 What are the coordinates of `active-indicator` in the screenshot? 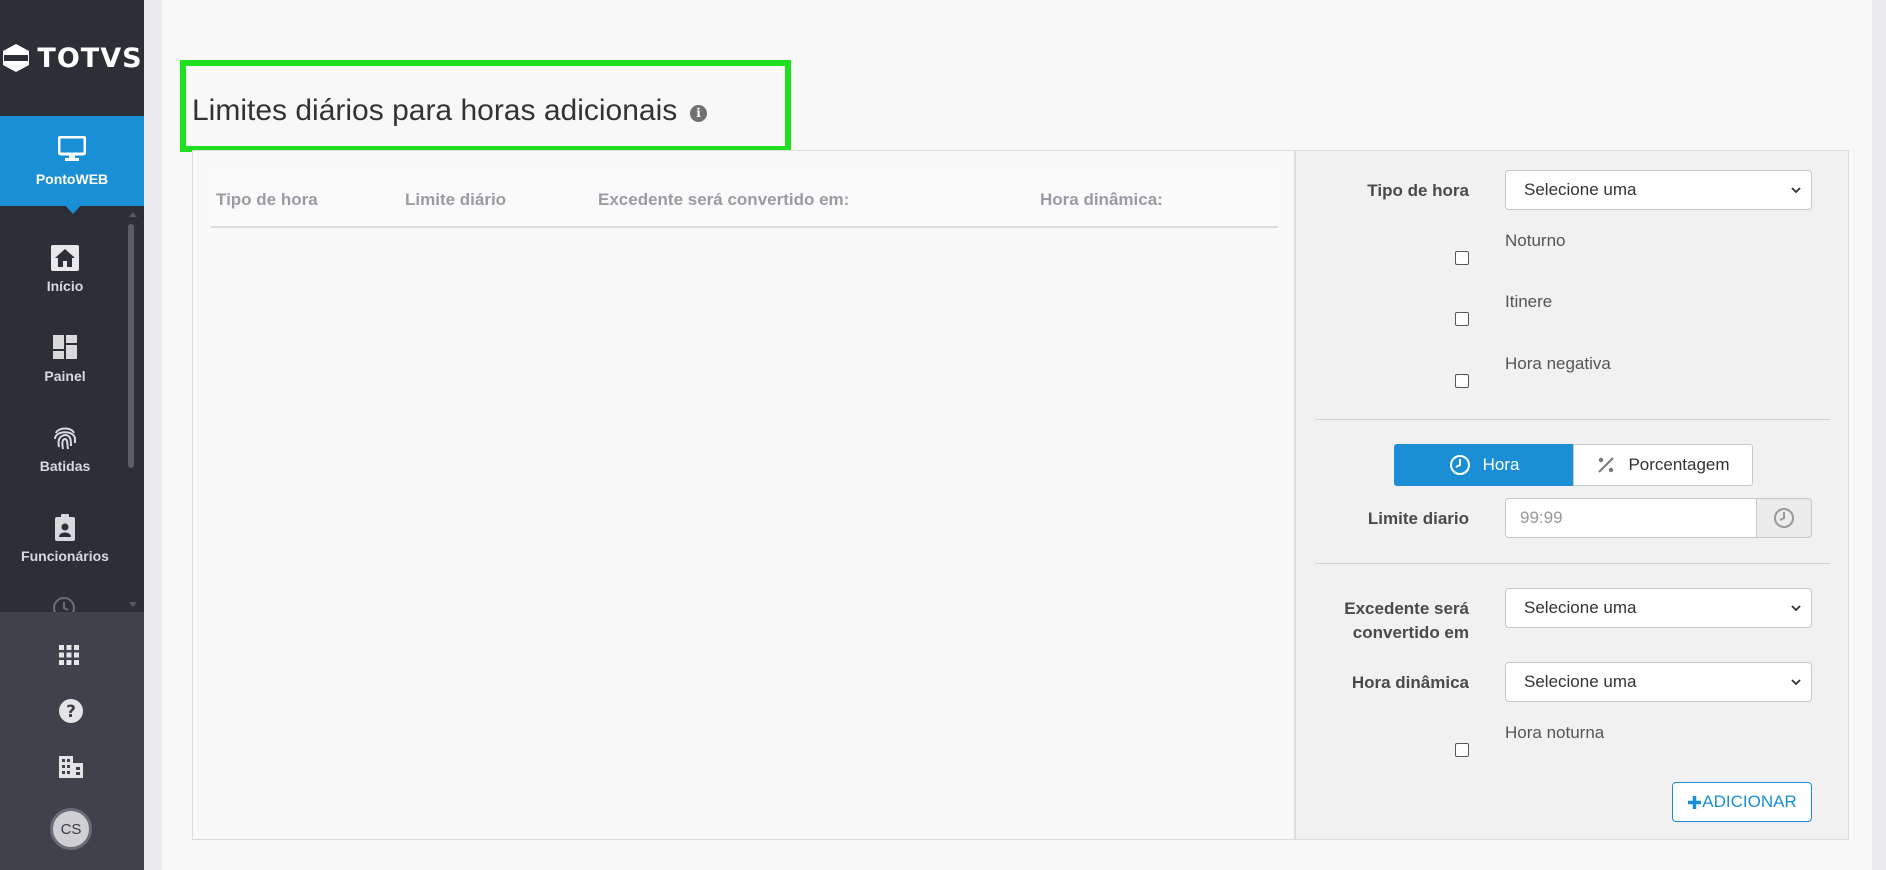 It's located at (73, 209).